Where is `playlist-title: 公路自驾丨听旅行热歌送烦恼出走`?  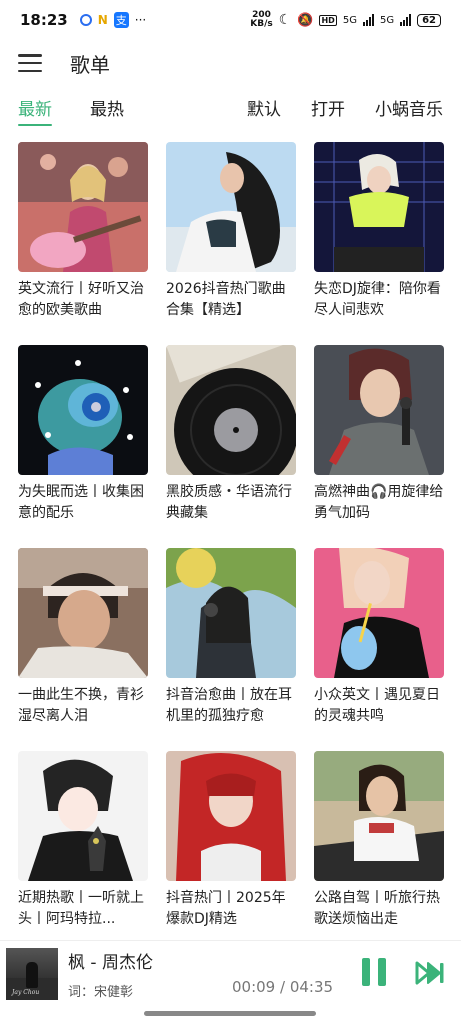
playlist-title: 公路自驾丨听旅行热歌送烦恼出走 is located at coordinates (377, 908).